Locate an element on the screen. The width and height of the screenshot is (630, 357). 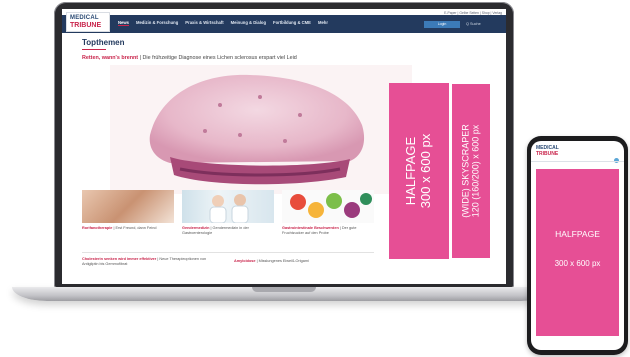
logo-line-2: TRIBUNE is located at coordinates (86, 25).